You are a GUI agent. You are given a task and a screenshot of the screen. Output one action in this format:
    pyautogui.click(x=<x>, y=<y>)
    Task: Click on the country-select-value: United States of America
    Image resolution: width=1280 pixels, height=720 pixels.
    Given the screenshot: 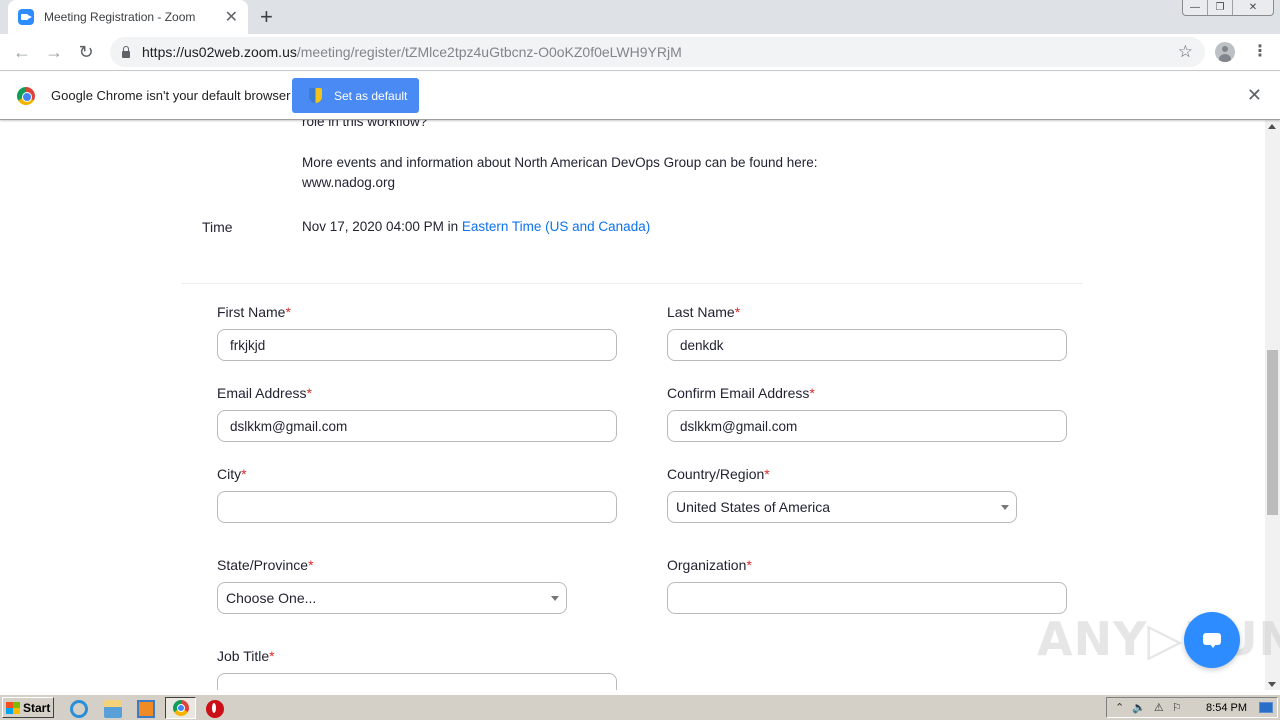 What is the action you would take?
    pyautogui.click(x=753, y=507)
    